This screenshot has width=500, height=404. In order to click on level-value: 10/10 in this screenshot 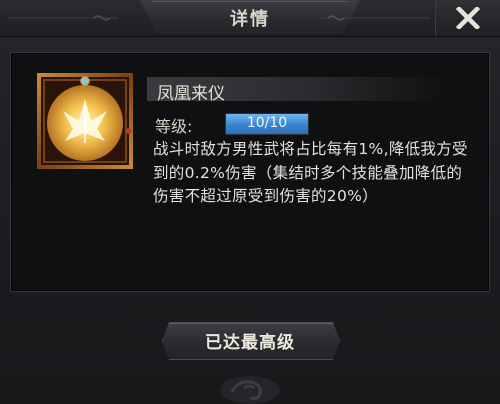, I will do `click(267, 123)`.